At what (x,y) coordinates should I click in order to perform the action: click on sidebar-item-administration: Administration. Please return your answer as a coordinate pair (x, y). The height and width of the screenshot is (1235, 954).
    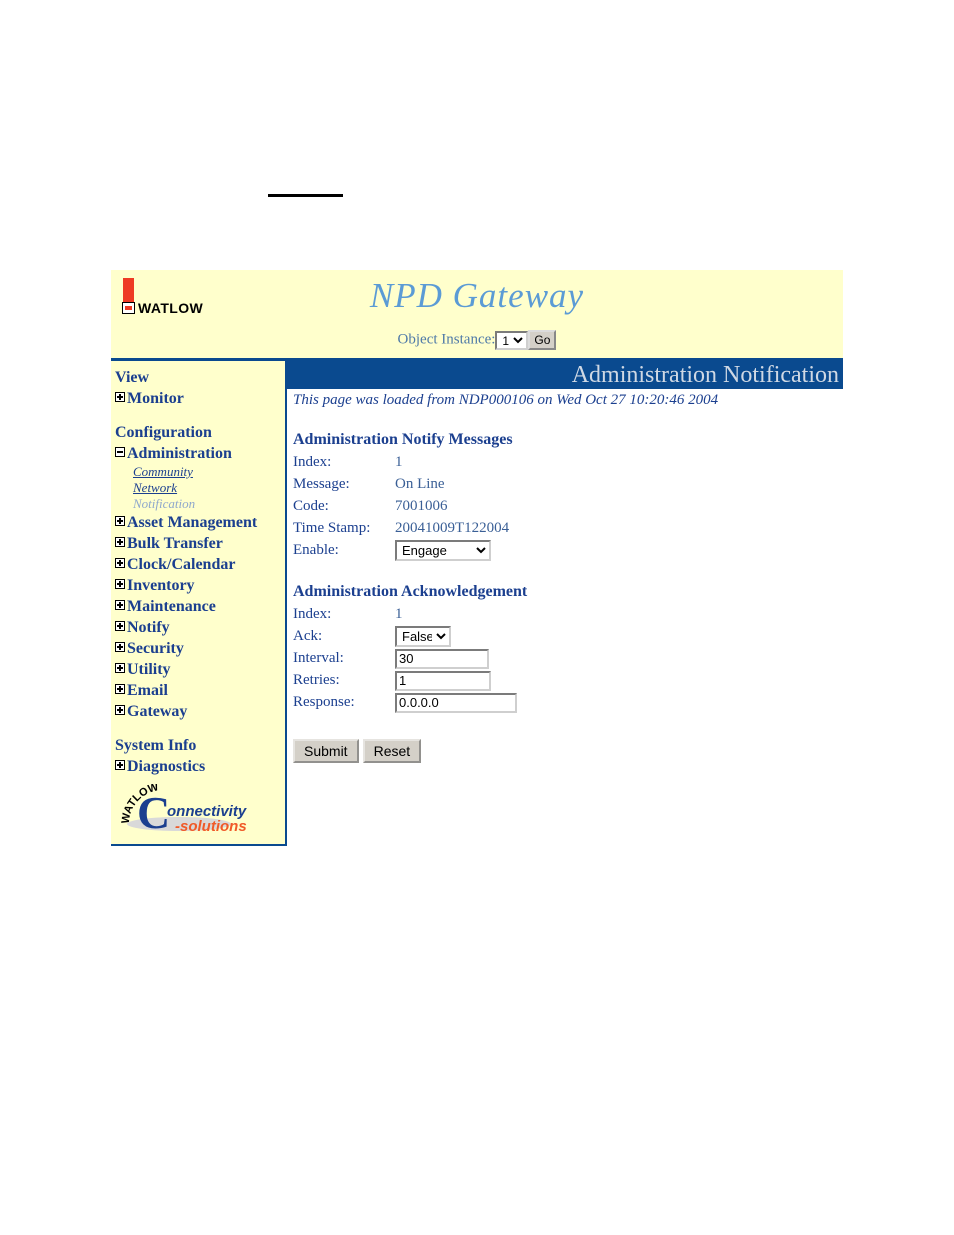
    Looking at the image, I should click on (199, 453).